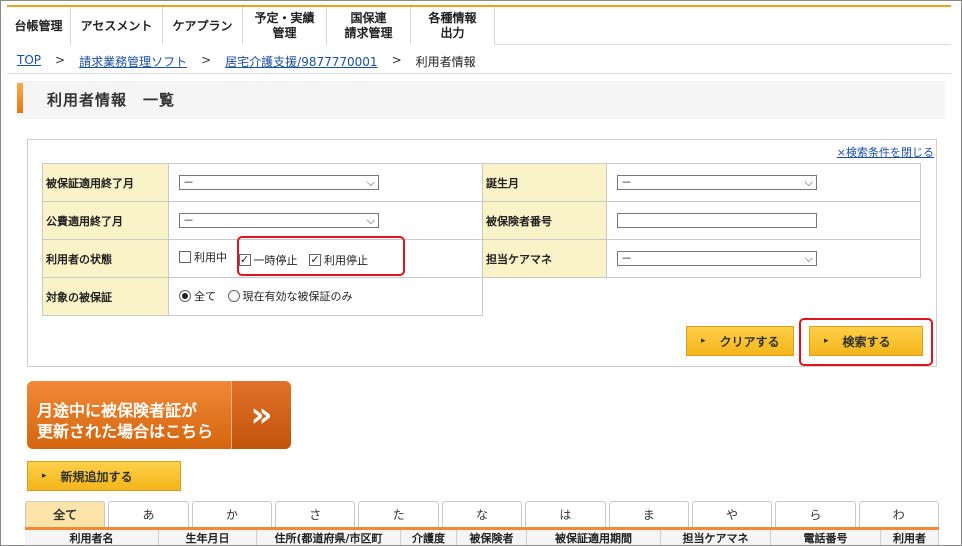 Image resolution: width=962 pixels, height=546 pixels. Describe the element at coordinates (329, 537) in the screenshot. I see `column-header: 住所(都道府県/市区町` at that location.